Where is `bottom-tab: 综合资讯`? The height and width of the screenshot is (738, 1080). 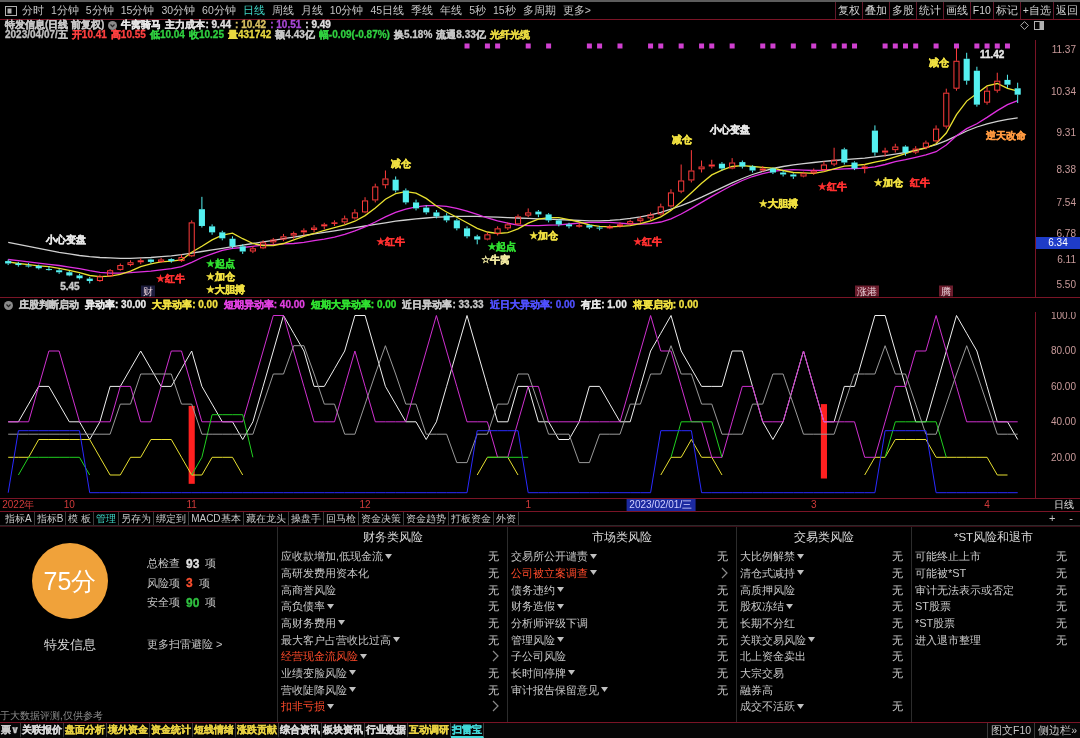
bottom-tab: 综合资讯 is located at coordinates (301, 730).